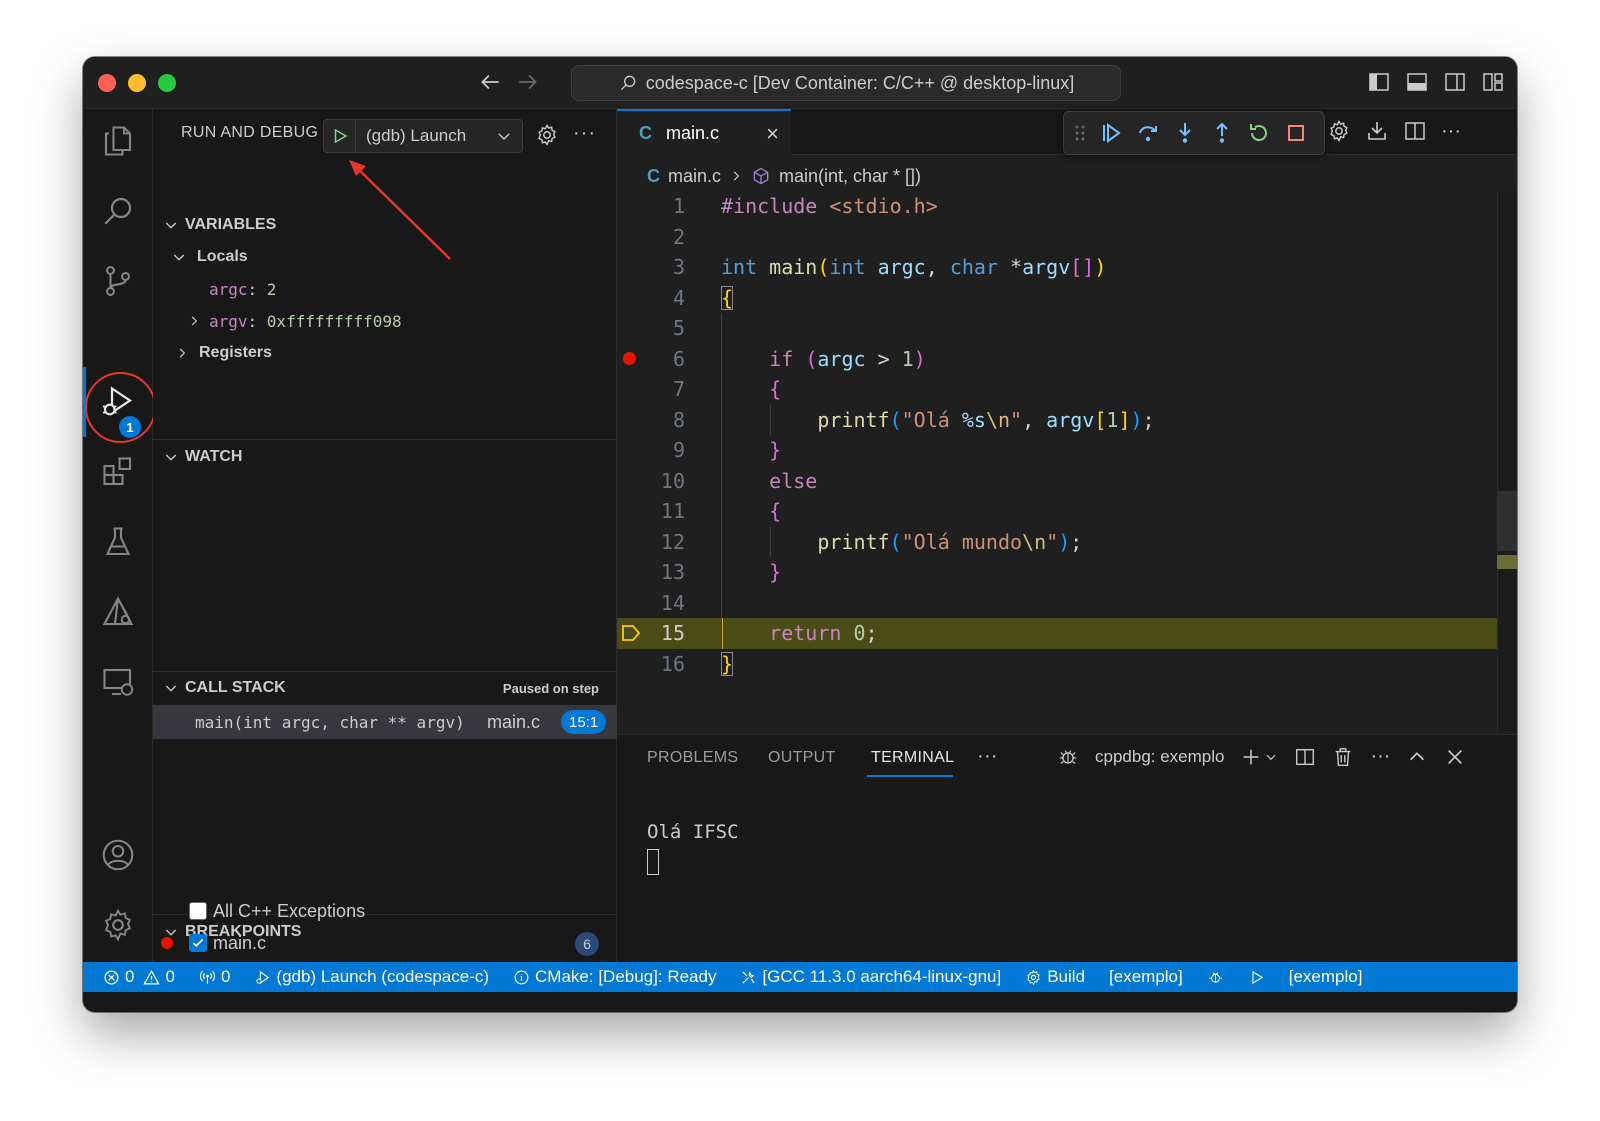 The width and height of the screenshot is (1600, 1121). What do you see at coordinates (1379, 82) in the screenshot?
I see `toggle-primary-sidebar-icon` at bounding box center [1379, 82].